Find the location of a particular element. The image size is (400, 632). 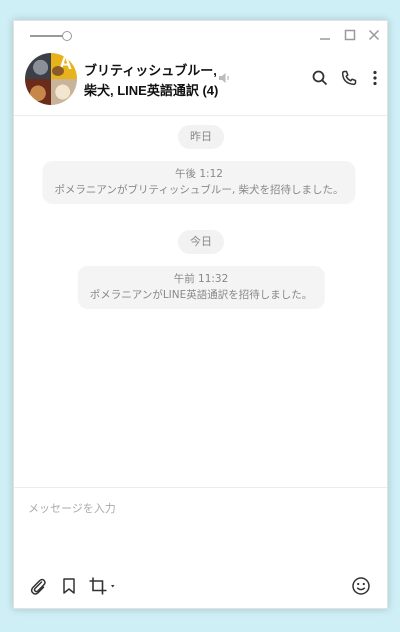

search-button is located at coordinates (320, 78).